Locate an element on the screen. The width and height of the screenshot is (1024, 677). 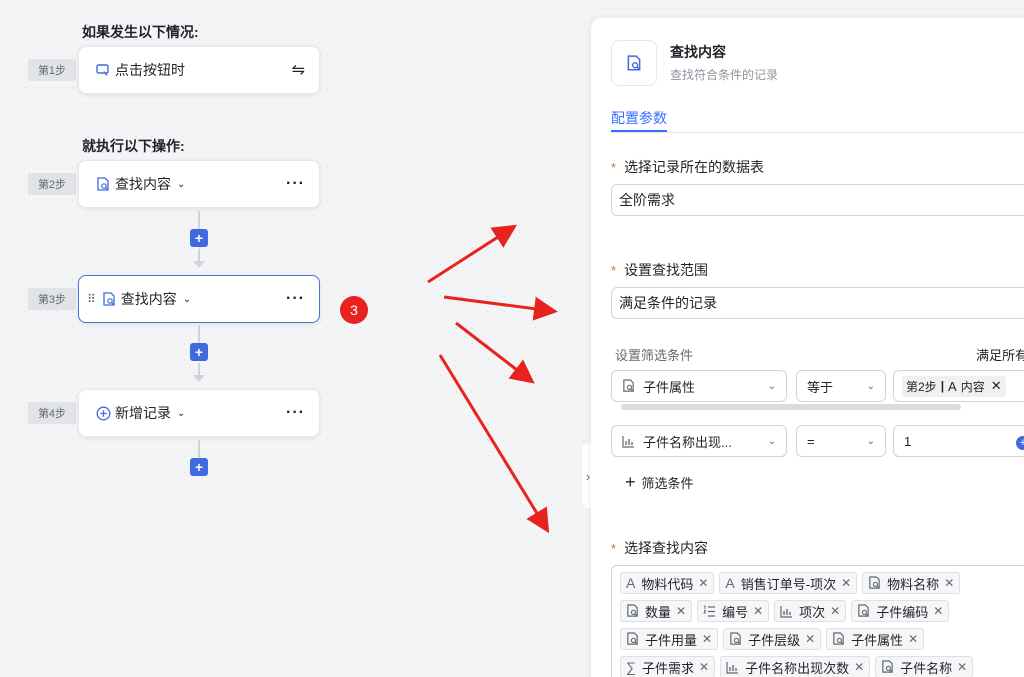
content-tag: 子件属性 ✕ is located at coordinates (875, 639).